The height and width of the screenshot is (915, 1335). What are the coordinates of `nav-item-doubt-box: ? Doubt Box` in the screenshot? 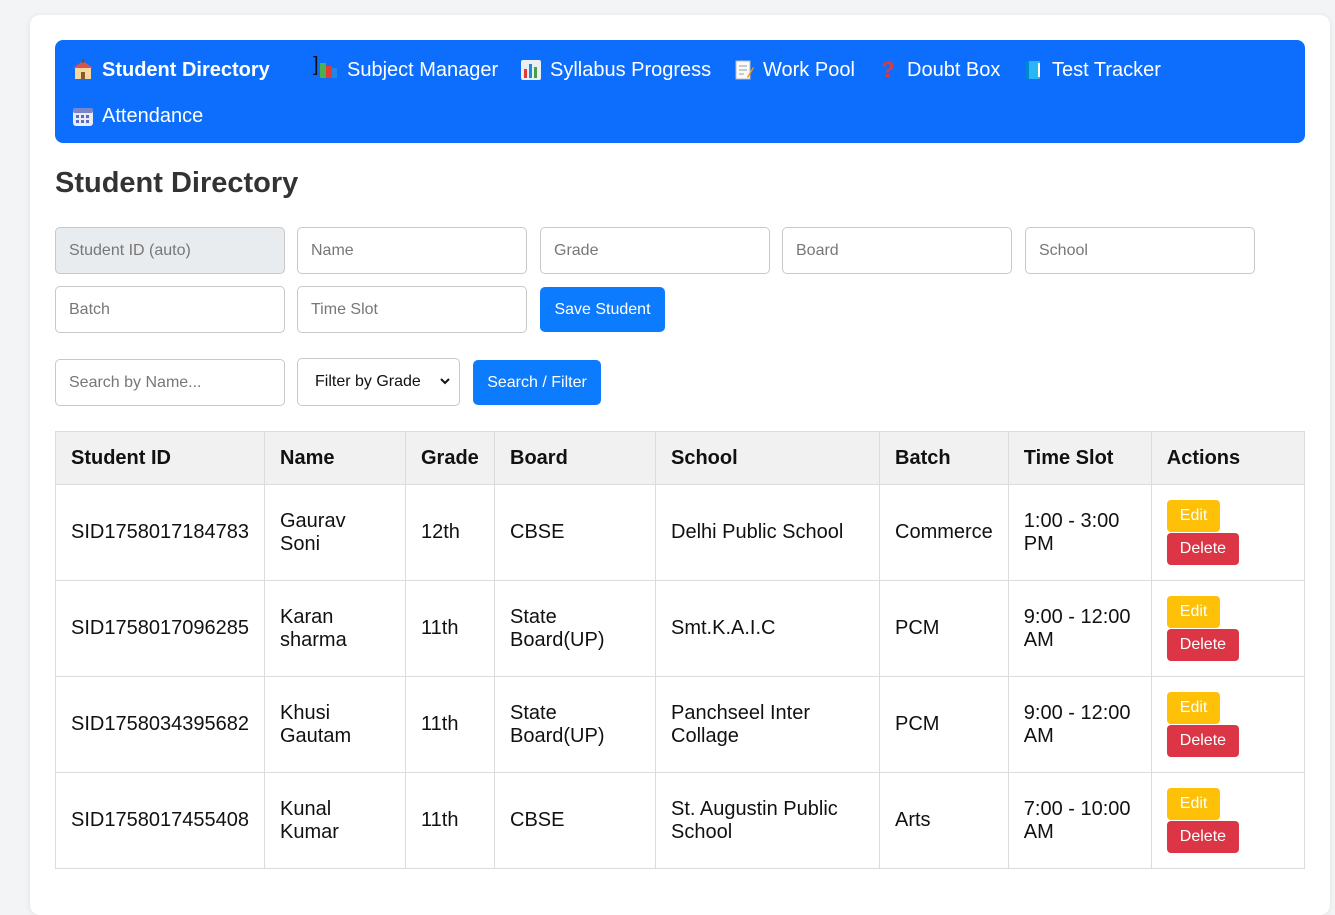 It's located at (938, 70).